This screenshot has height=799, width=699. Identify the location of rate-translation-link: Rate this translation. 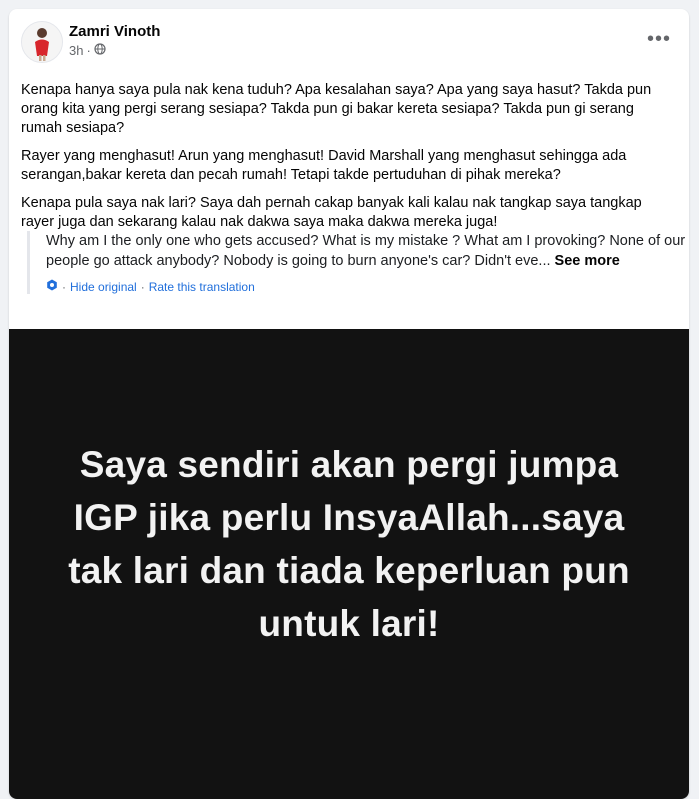
(202, 287).